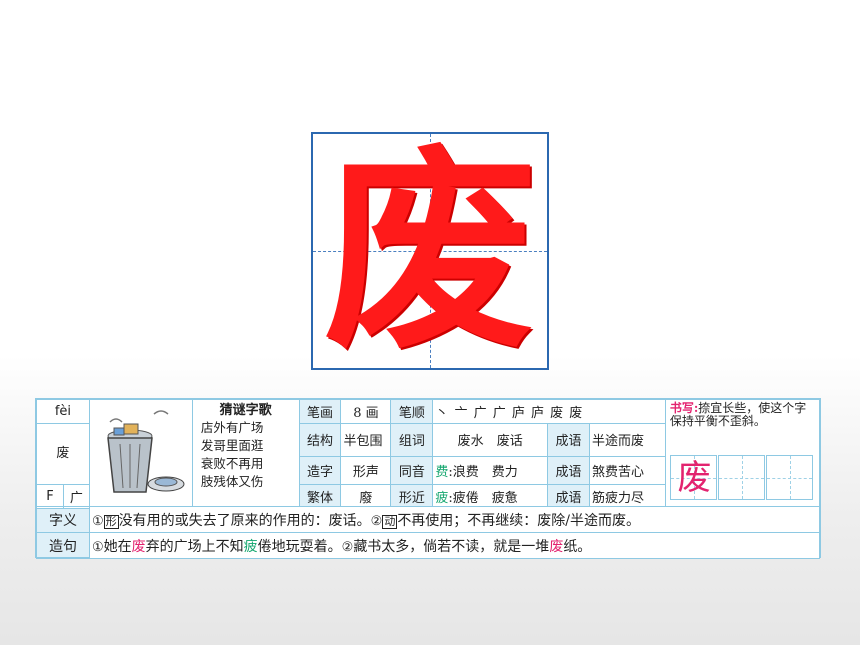  I want to click on small-character: 废, so click(63, 454).